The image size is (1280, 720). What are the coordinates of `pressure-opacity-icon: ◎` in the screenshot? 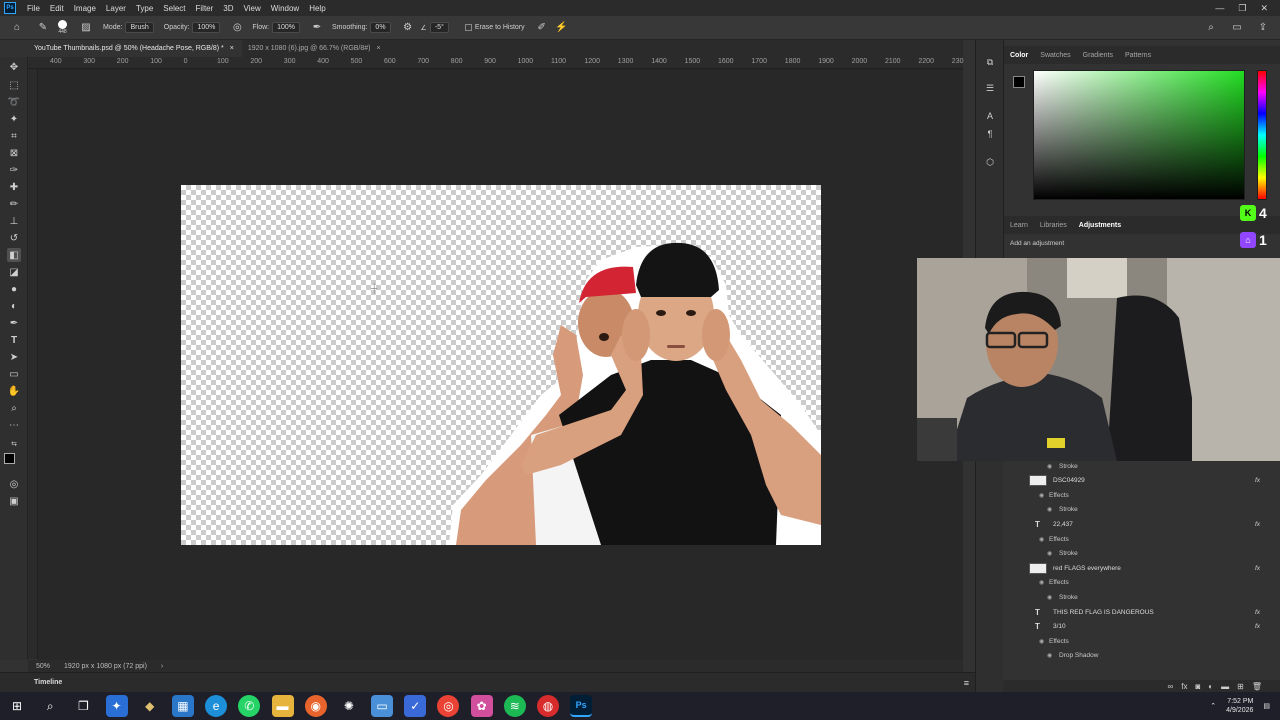 It's located at (237, 28).